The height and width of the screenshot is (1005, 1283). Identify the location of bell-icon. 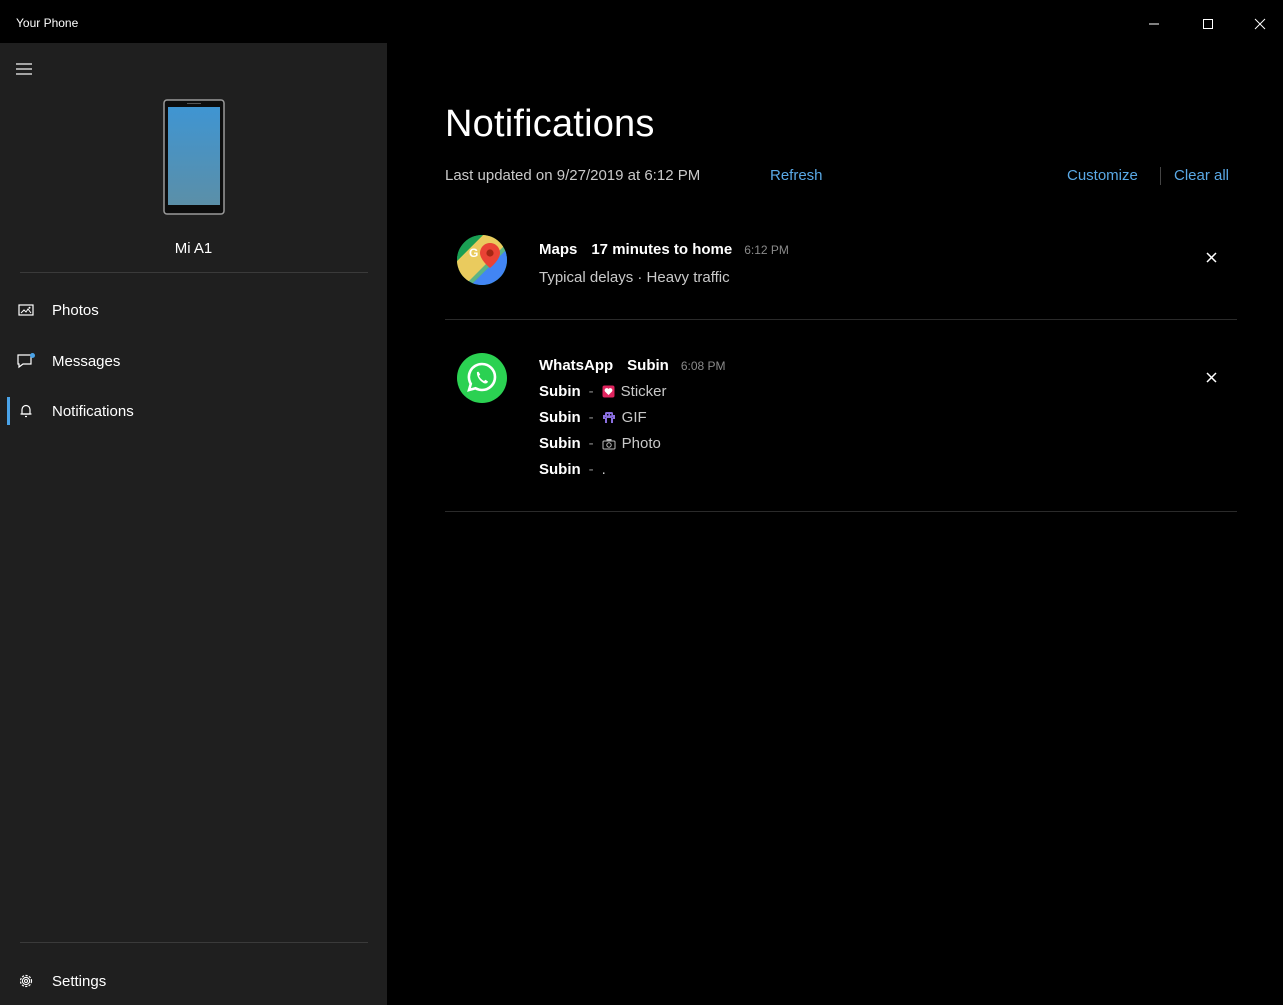
(26, 411).